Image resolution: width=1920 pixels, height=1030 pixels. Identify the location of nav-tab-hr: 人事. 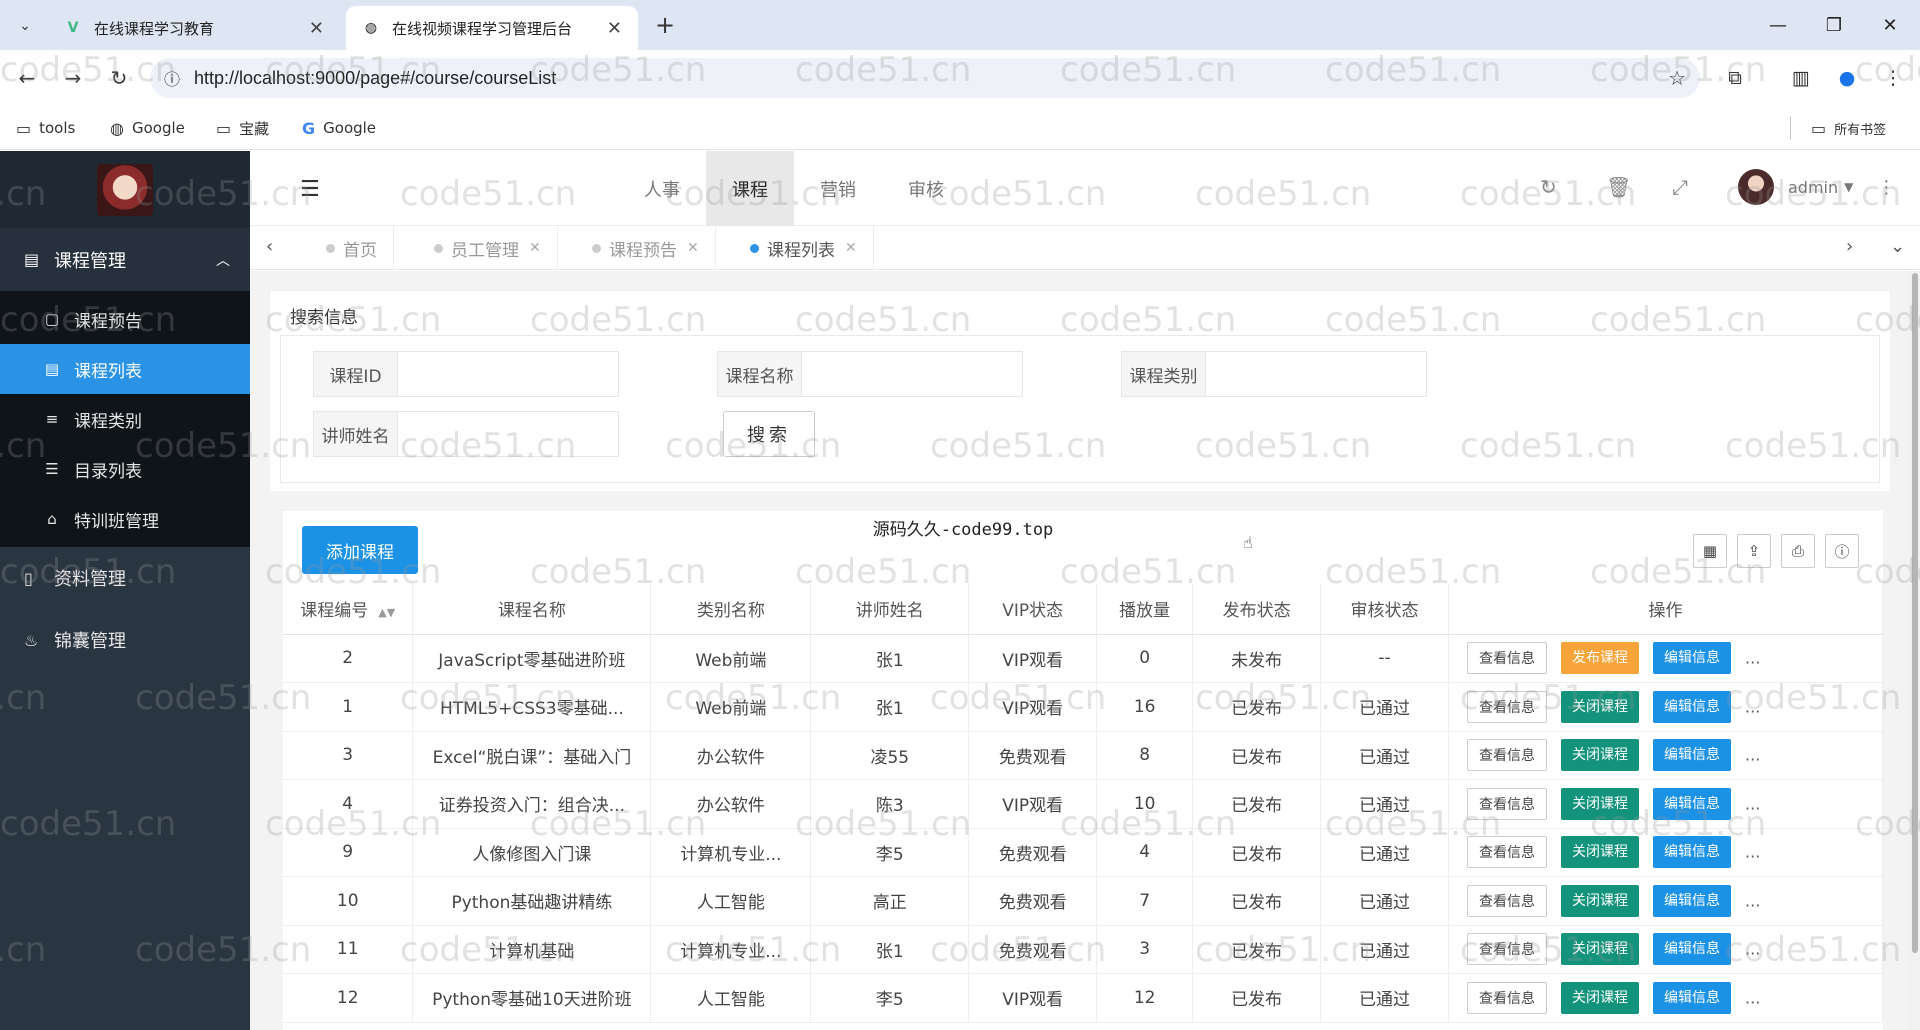
(662, 188).